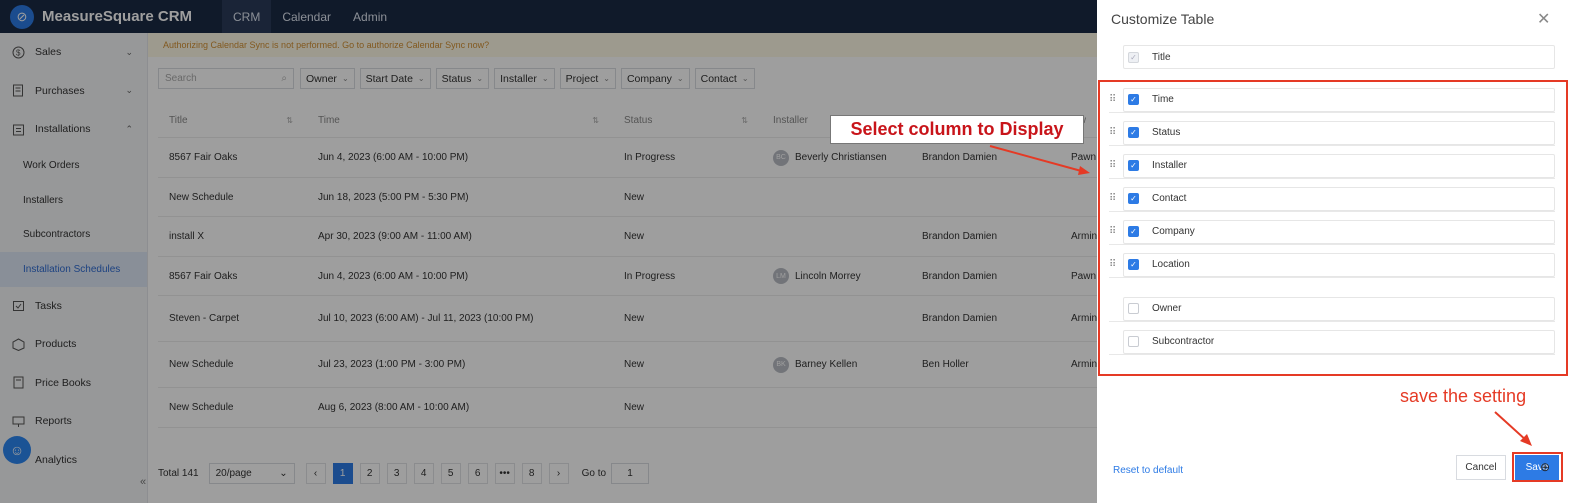  I want to click on arrow-to-columns, so click(1037, 159).